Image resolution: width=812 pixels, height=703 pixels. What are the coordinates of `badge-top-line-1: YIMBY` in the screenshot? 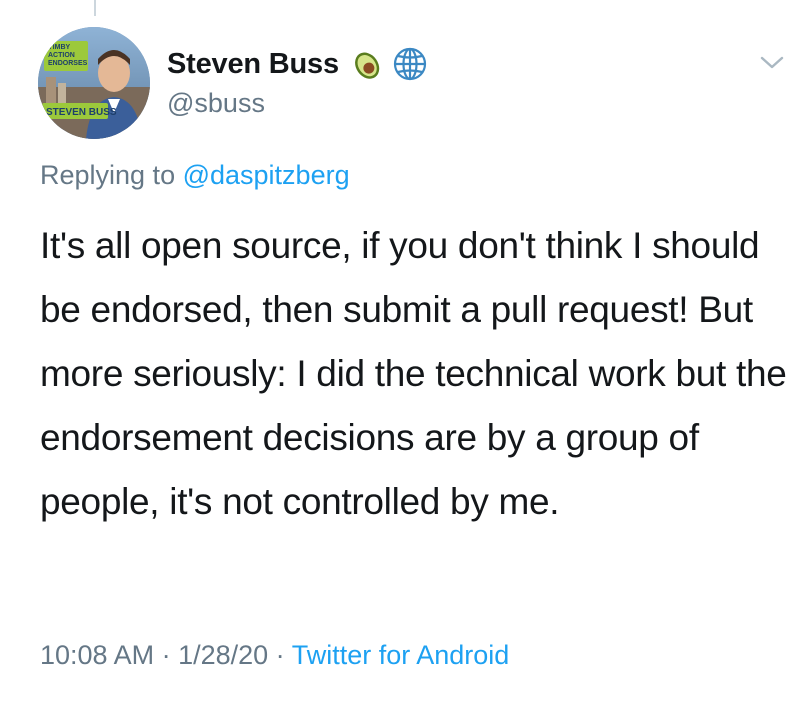 It's located at (59, 47).